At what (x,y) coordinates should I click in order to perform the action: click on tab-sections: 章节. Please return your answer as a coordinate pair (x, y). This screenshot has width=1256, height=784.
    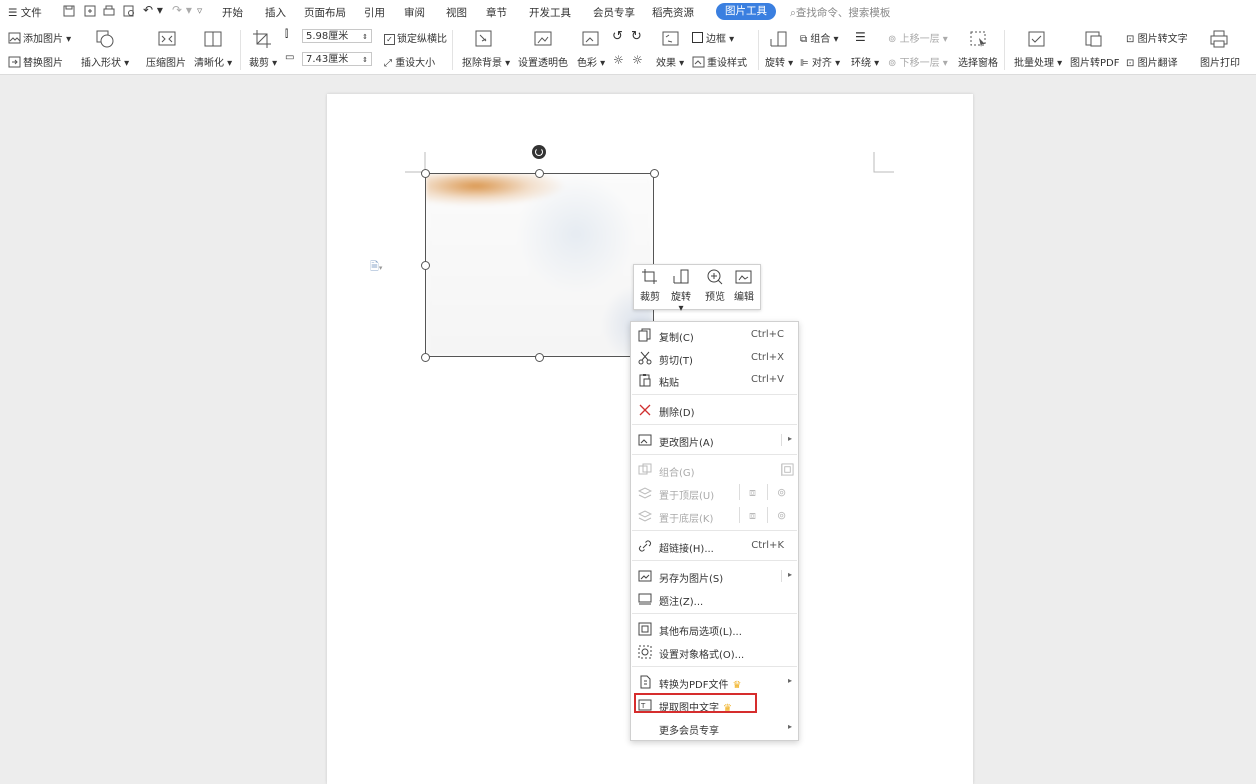
    Looking at the image, I should click on (496, 12).